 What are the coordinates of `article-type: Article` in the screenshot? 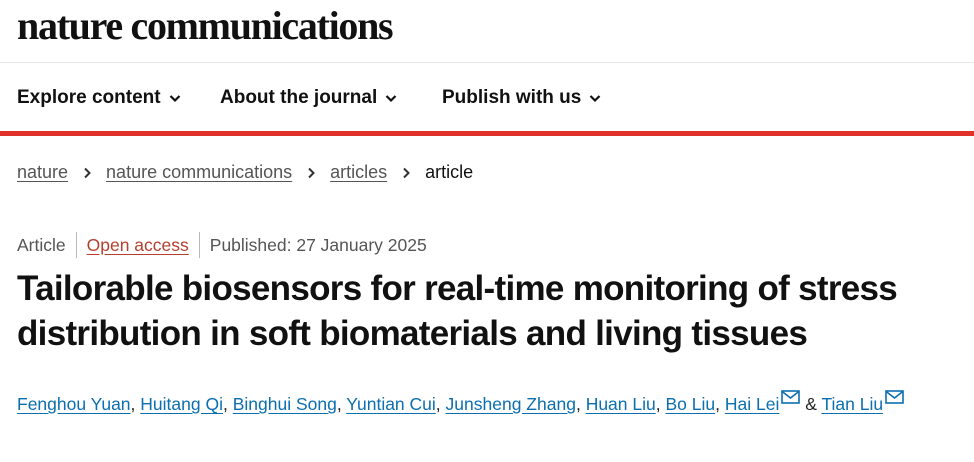 It's located at (41, 244).